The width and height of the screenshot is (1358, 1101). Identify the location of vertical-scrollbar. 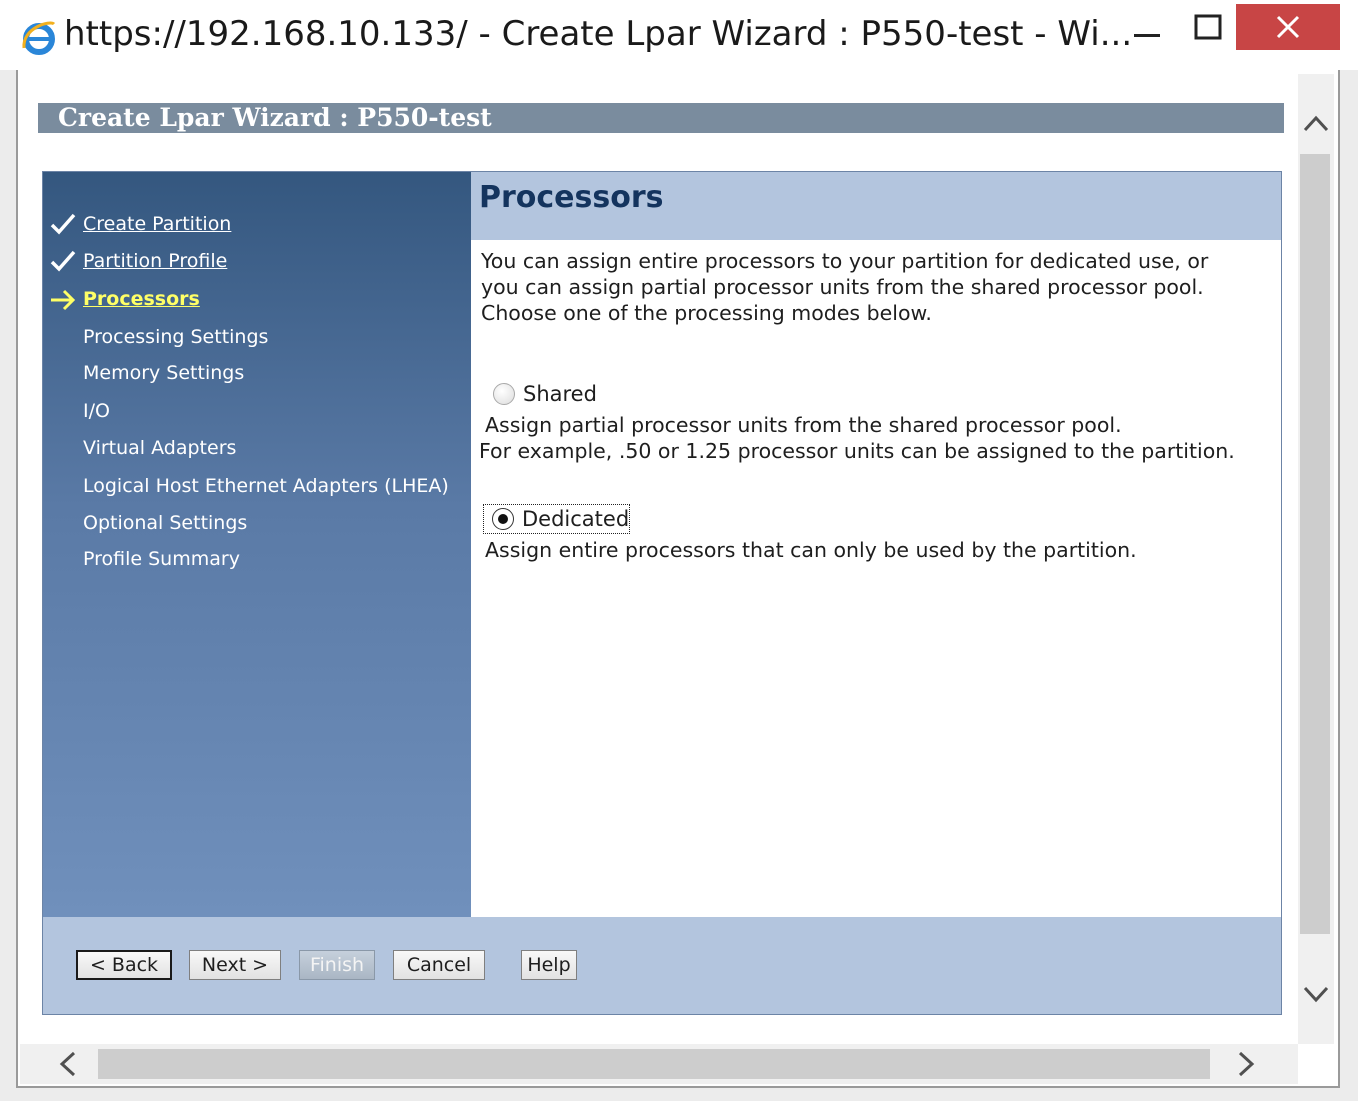
(1316, 559).